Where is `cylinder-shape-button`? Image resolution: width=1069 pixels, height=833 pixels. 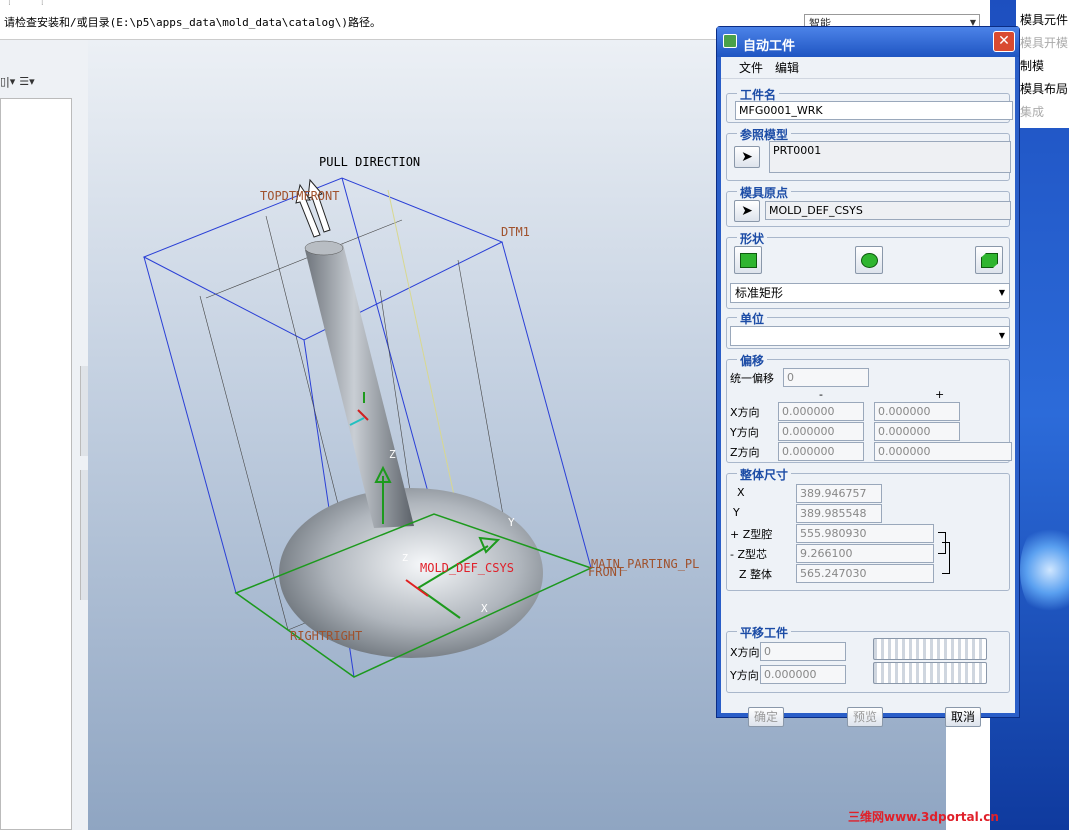 cylinder-shape-button is located at coordinates (869, 260).